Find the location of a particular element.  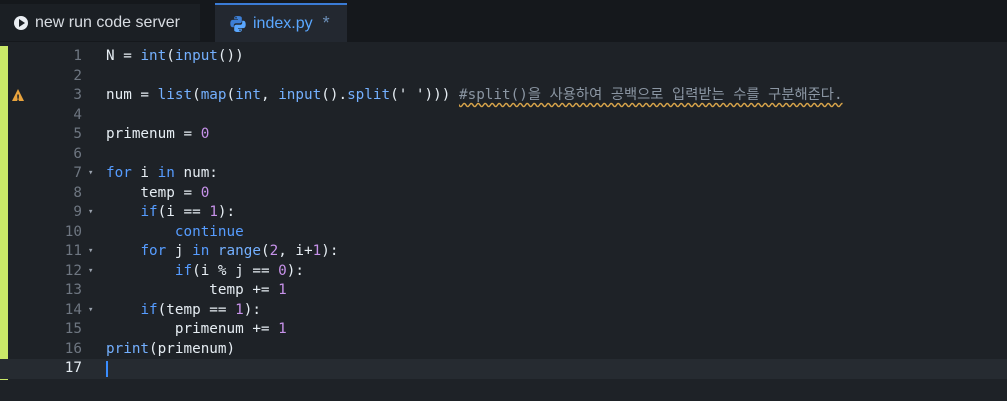

line-number: 12 is located at coordinates (73, 270).